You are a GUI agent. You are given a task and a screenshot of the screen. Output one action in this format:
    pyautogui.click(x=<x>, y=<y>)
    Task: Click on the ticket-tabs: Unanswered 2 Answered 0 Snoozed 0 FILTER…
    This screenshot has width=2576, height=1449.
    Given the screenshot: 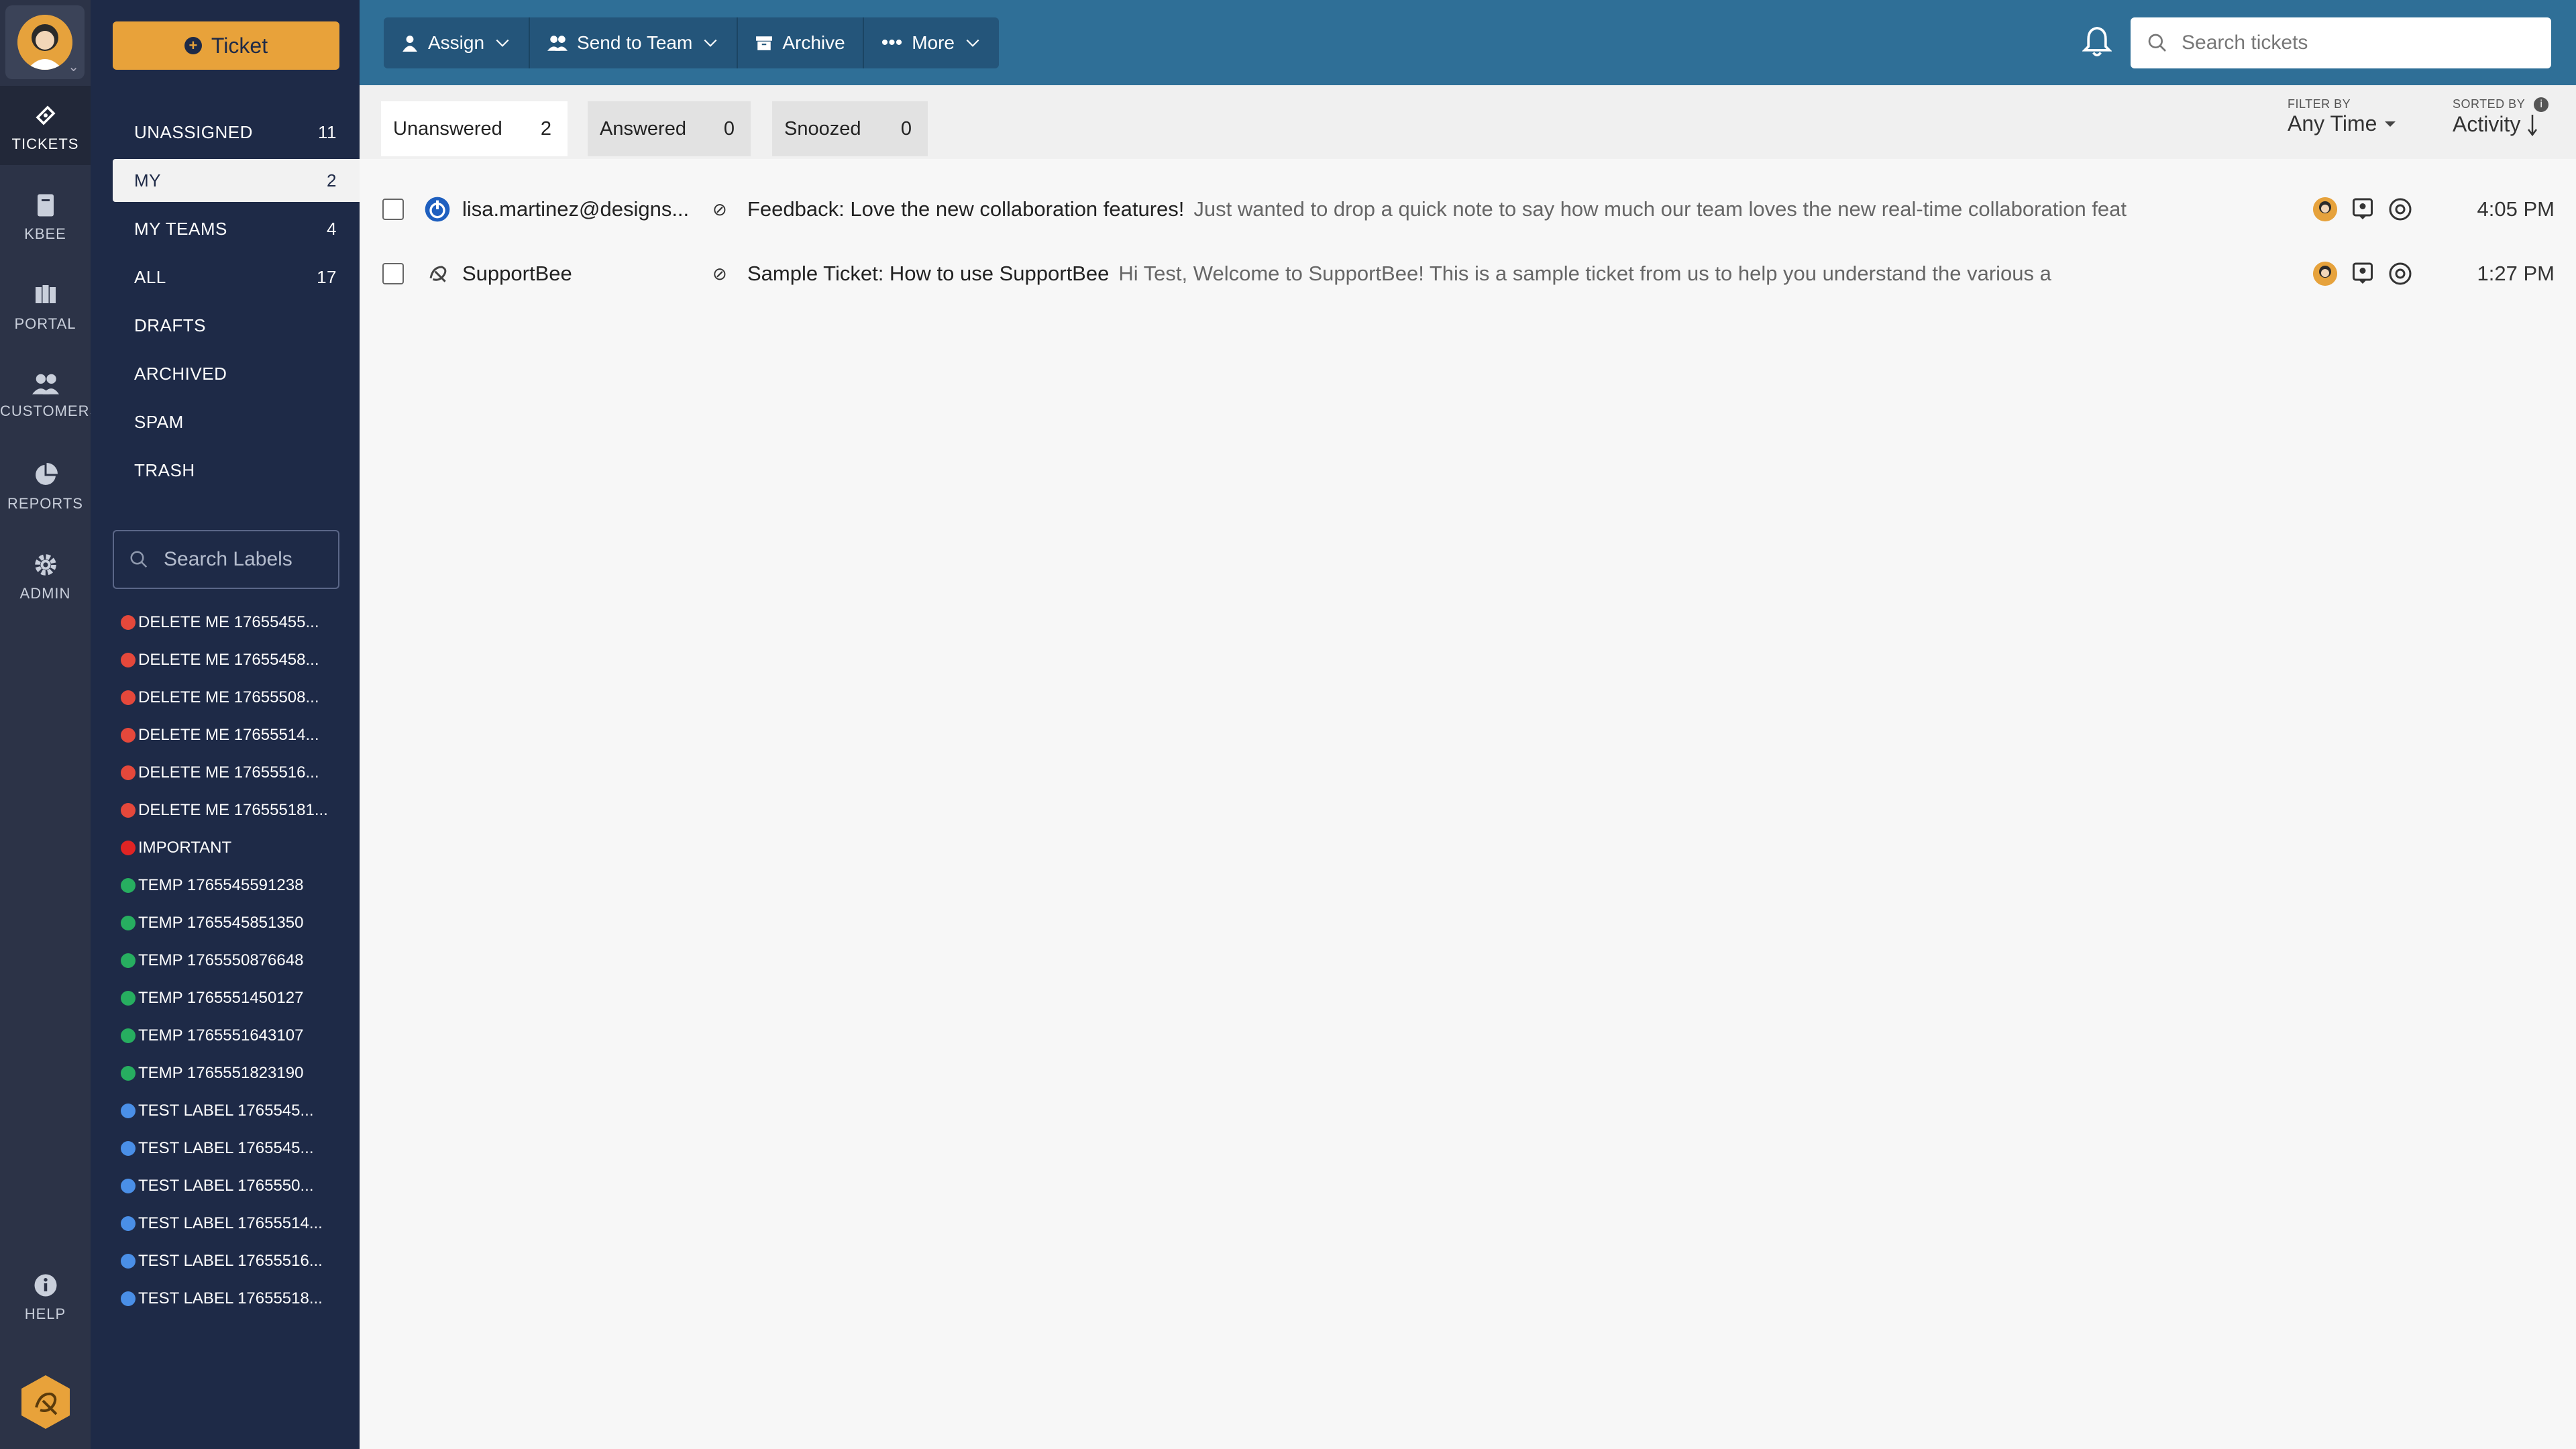 What is the action you would take?
    pyautogui.click(x=1468, y=122)
    